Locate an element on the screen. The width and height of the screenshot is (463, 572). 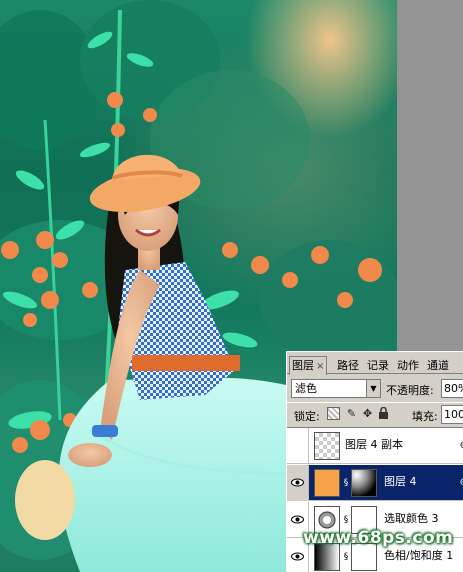
opacity-label: 不透明度: is located at coordinates (410, 390).